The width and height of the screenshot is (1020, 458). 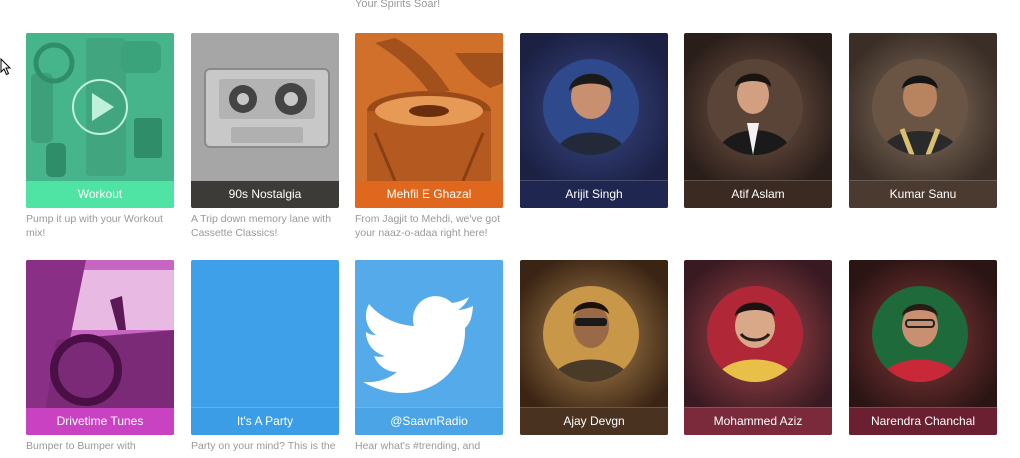 I want to click on tile-description: Bumper to Bumper with, so click(x=81, y=446).